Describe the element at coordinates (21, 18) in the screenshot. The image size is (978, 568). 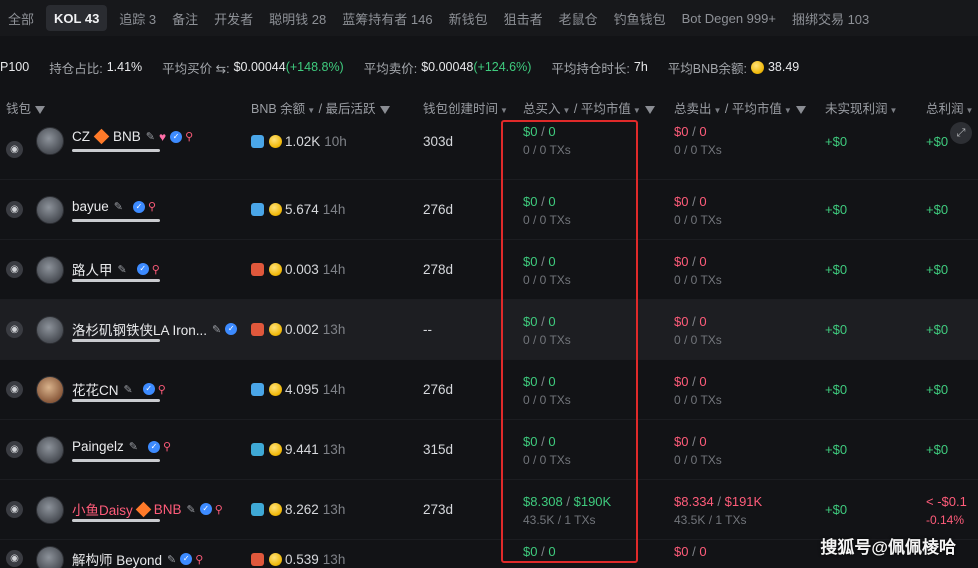
I see `tab-all: 全部` at that location.